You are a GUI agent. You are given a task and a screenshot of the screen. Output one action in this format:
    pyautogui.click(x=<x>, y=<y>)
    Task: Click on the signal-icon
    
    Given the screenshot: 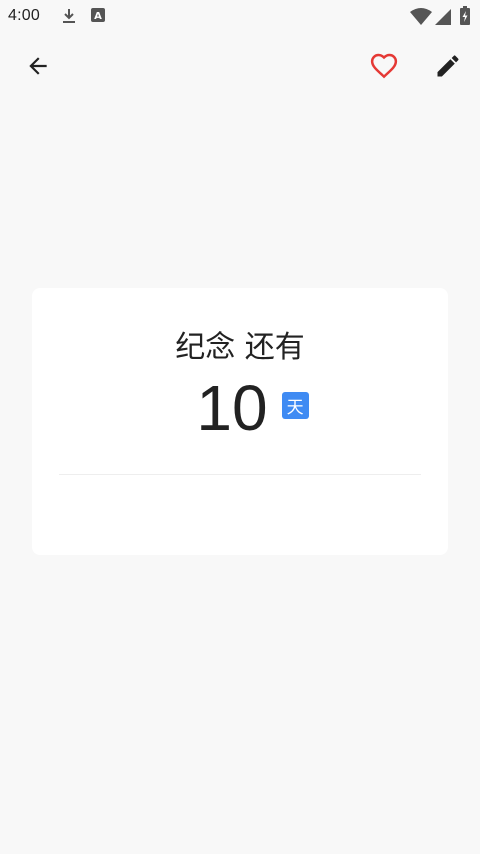 What is the action you would take?
    pyautogui.click(x=443, y=19)
    